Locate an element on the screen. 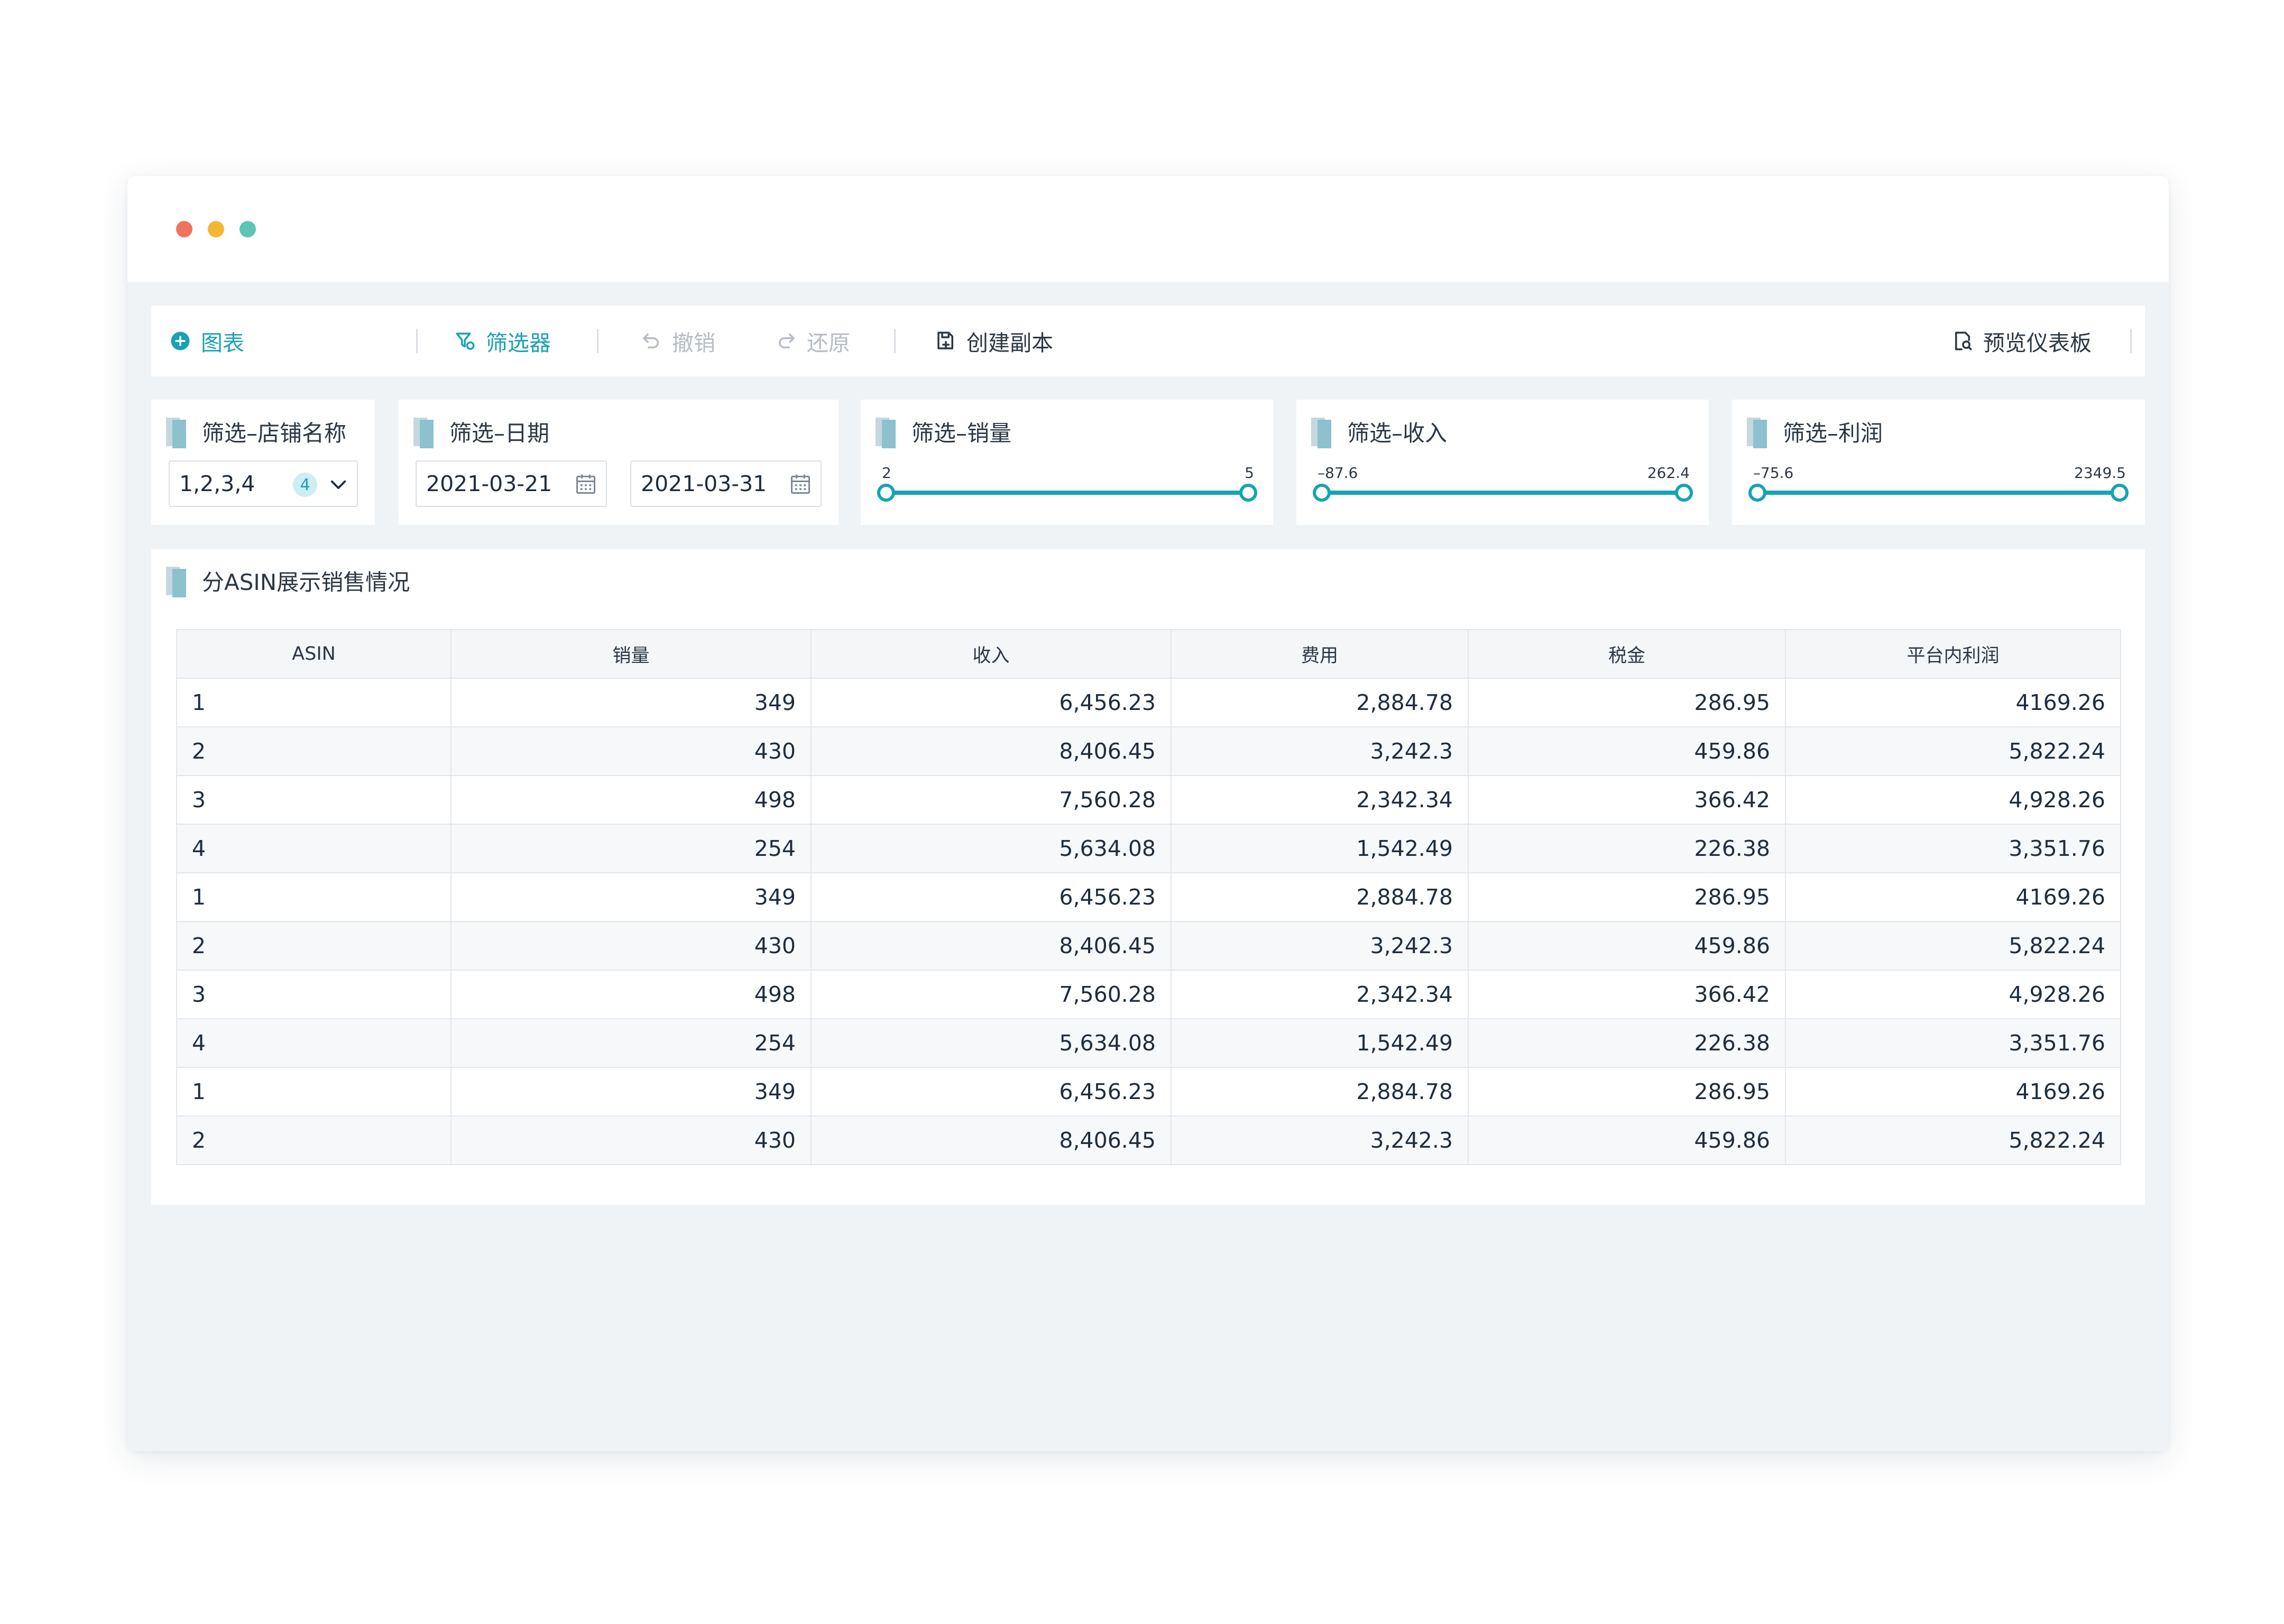 The width and height of the screenshot is (2284, 1624). plus-circle-icon is located at coordinates (180, 340).